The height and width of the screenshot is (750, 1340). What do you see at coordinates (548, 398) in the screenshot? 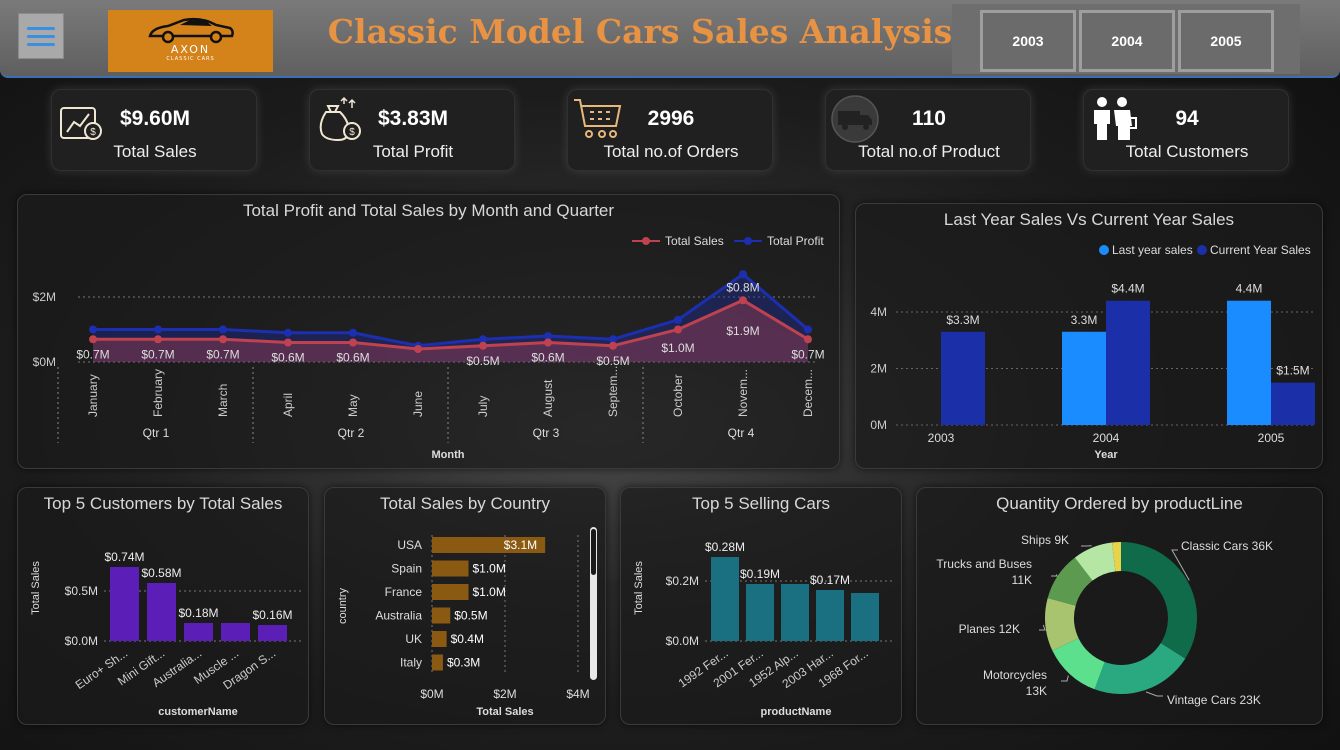
I see `x-tick-label: August` at bounding box center [548, 398].